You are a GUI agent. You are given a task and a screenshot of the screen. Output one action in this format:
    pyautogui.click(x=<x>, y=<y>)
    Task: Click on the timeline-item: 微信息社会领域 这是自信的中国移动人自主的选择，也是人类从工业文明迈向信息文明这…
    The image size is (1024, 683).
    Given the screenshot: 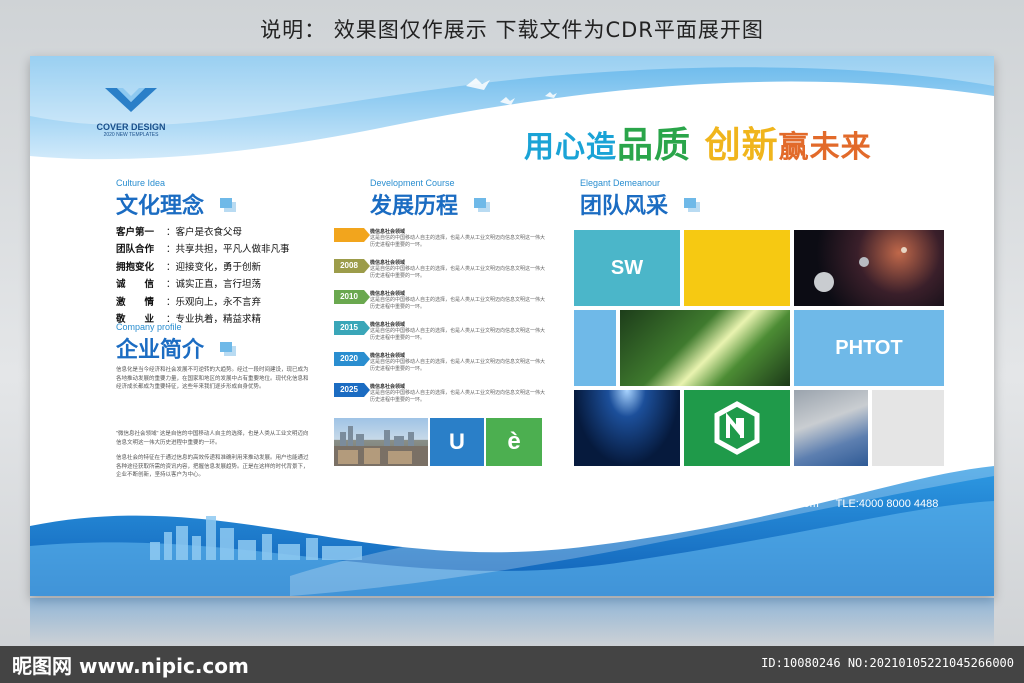 What is the action you would take?
    pyautogui.click(x=440, y=242)
    